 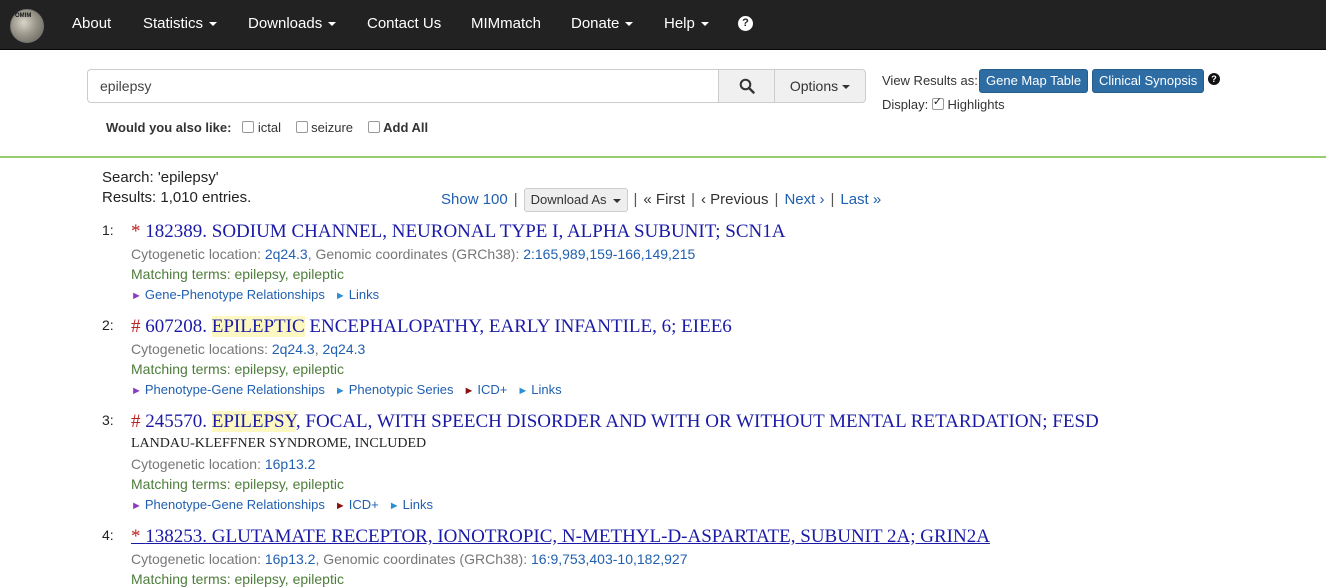 What do you see at coordinates (404, 23) in the screenshot?
I see `nav-contact-us: Contact Us` at bounding box center [404, 23].